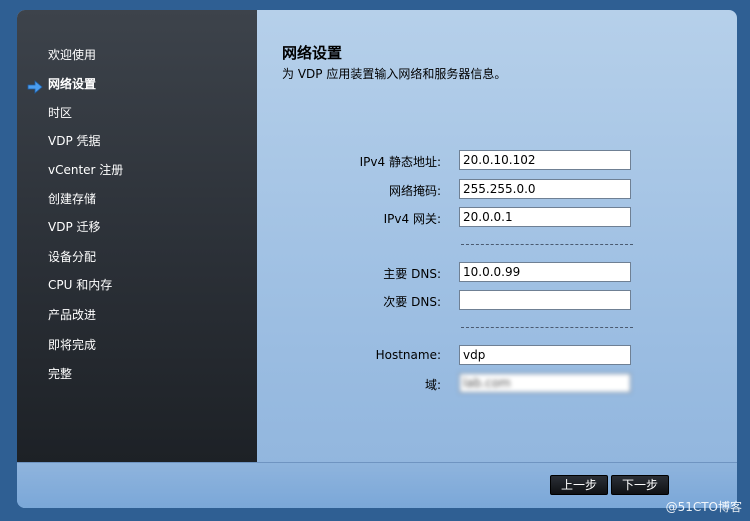 The width and height of the screenshot is (750, 521). I want to click on primary-dns-input, so click(545, 272).